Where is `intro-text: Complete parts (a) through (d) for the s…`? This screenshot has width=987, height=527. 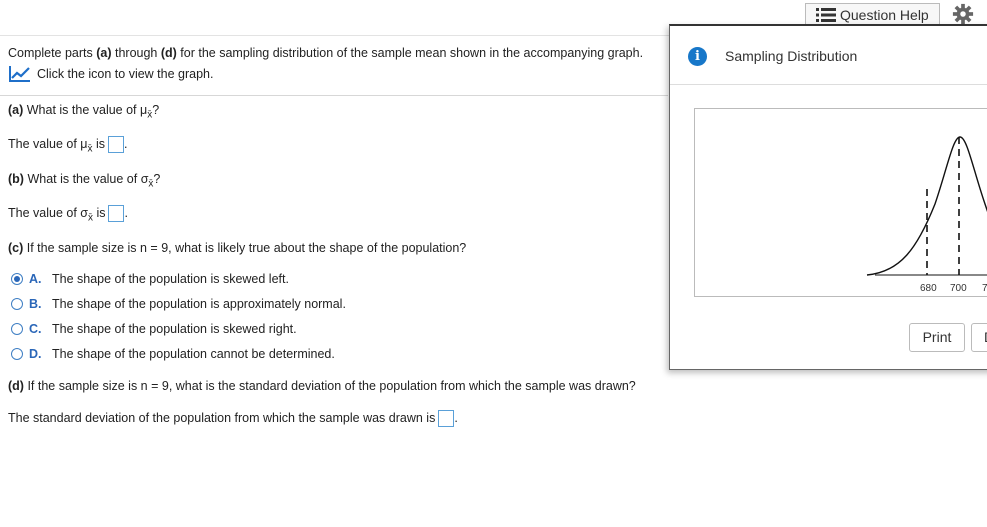 intro-text: Complete parts (a) through (d) for the s… is located at coordinates (326, 53).